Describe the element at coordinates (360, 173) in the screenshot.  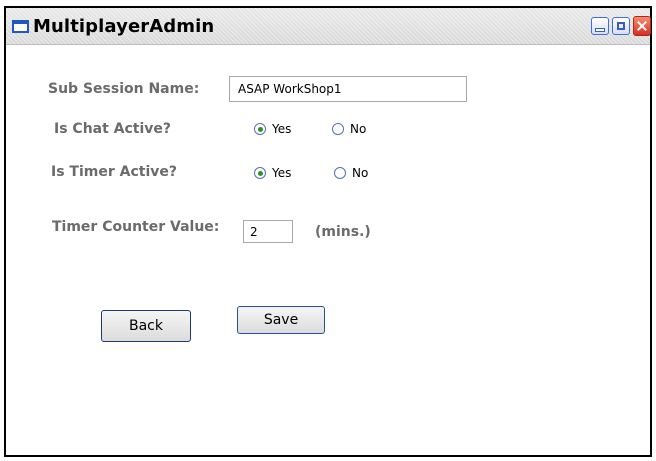
I see `timer-no-label: No` at that location.